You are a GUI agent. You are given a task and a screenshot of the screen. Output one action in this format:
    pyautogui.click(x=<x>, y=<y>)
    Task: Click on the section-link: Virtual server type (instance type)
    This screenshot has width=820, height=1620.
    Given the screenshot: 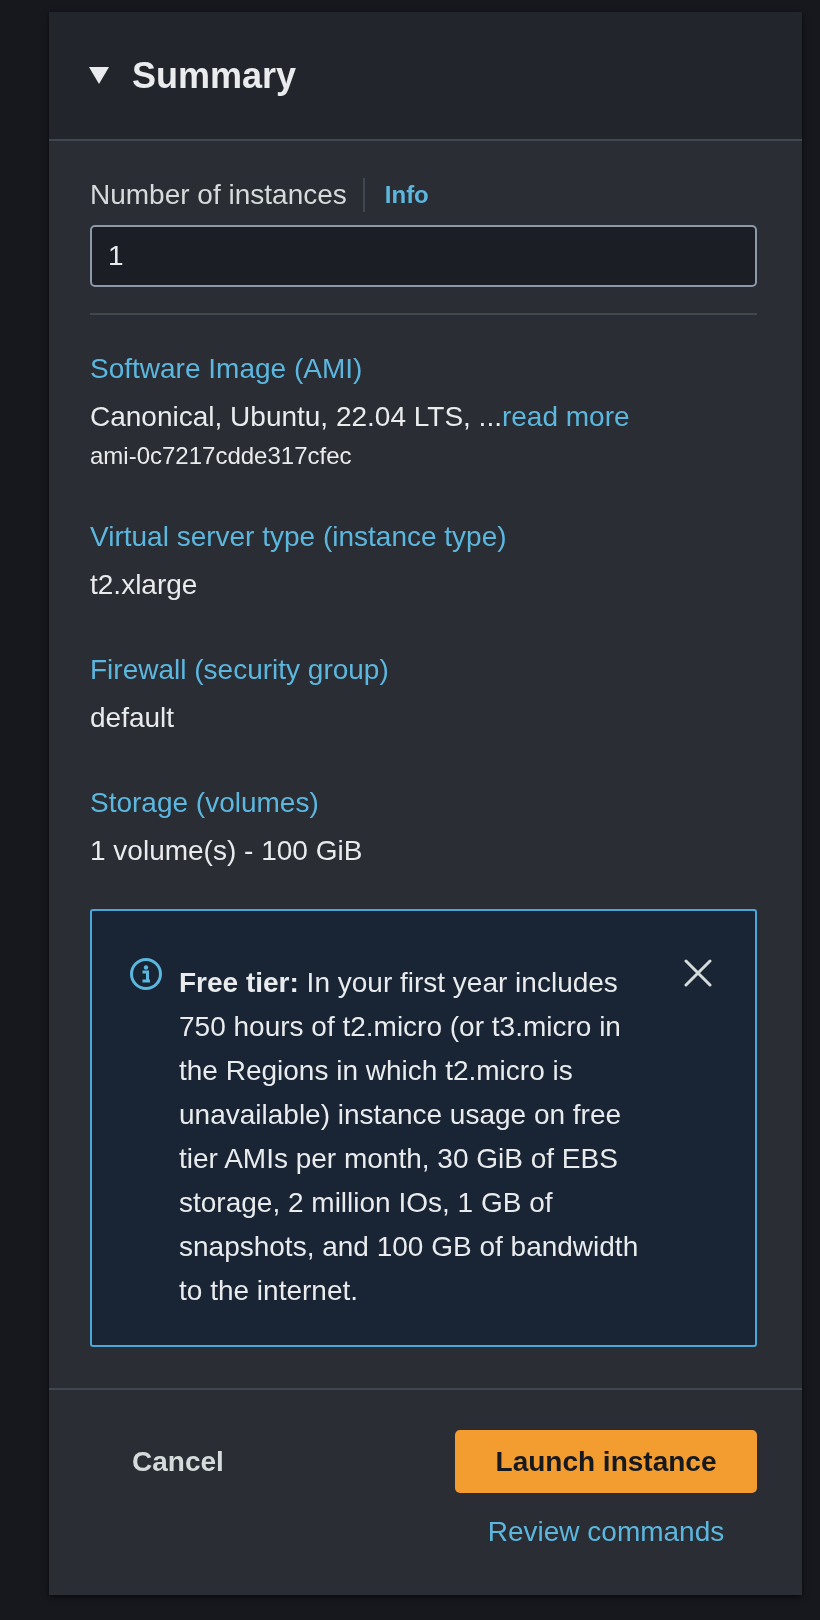 What is the action you would take?
    pyautogui.click(x=298, y=537)
    